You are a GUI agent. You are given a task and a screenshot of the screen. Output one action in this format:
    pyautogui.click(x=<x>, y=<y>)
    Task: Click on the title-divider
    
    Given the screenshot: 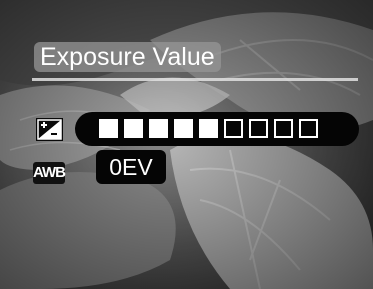 What is the action you would take?
    pyautogui.click(x=195, y=79)
    